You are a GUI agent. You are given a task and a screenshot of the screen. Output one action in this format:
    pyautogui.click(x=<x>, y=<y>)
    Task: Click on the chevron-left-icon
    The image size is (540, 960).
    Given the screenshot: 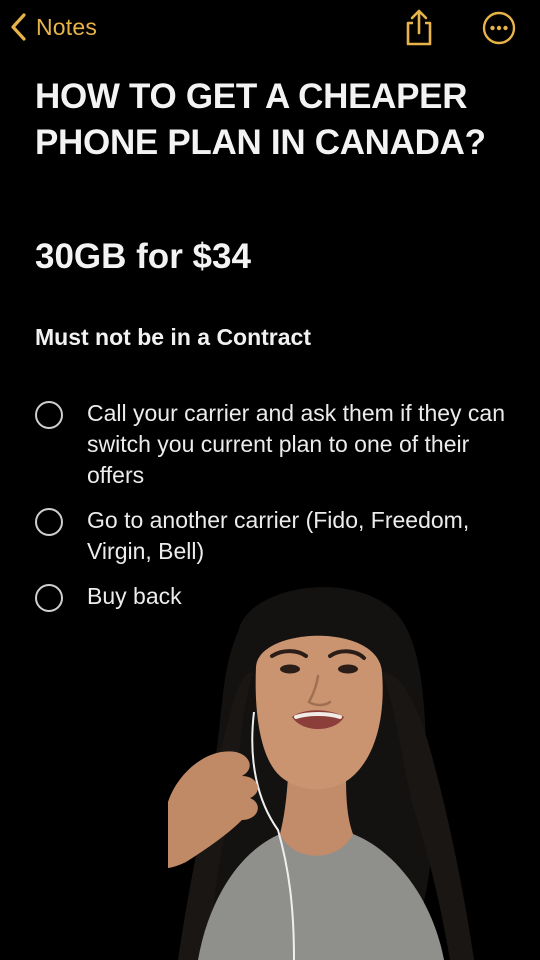 What is the action you would take?
    pyautogui.click(x=18, y=27)
    